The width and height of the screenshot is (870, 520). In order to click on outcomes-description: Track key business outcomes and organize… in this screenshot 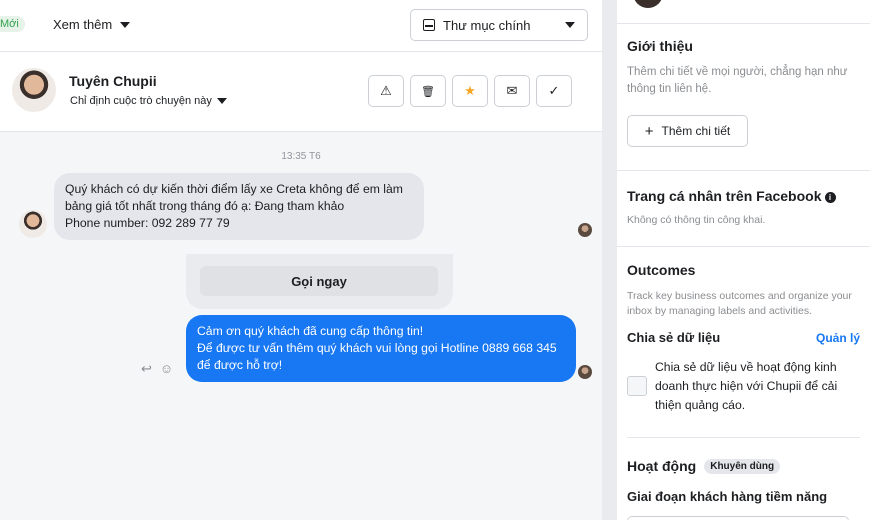, I will do `click(739, 303)`.